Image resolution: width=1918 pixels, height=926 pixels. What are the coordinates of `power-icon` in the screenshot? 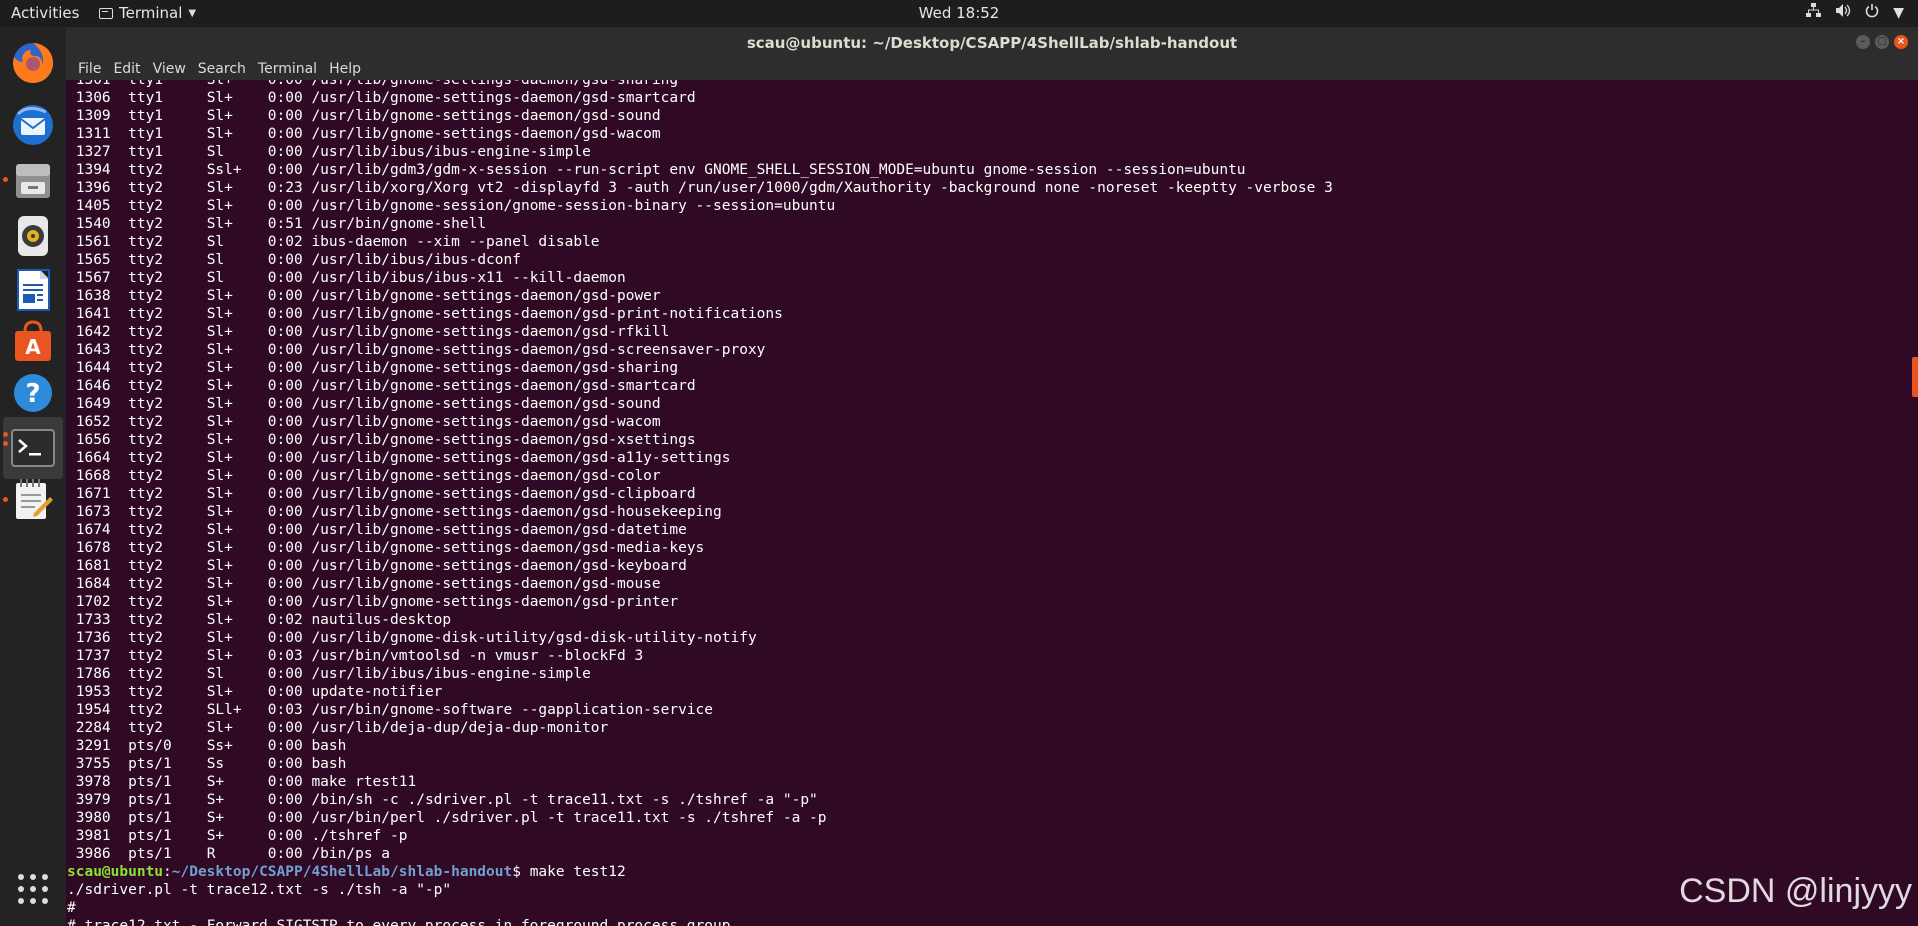 It's located at (1872, 12).